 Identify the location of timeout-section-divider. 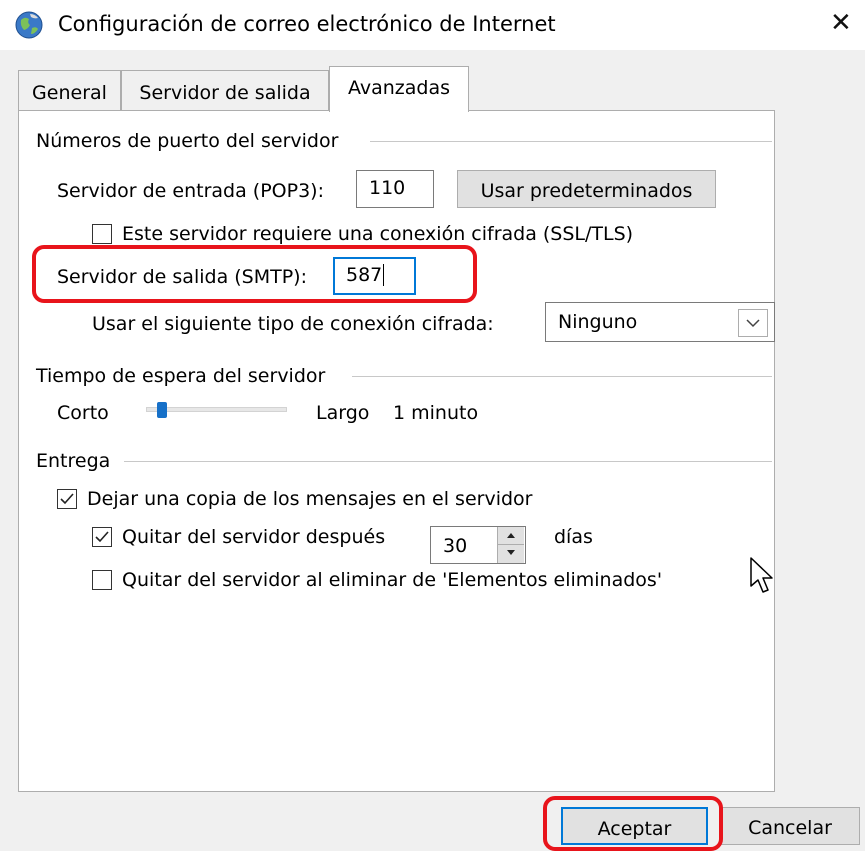
(562, 376).